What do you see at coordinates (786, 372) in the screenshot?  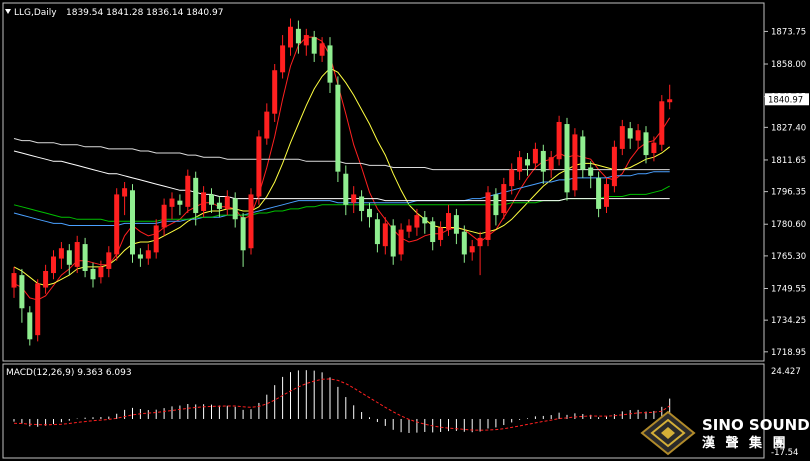 I see `macd-top-label: 24.427` at bounding box center [786, 372].